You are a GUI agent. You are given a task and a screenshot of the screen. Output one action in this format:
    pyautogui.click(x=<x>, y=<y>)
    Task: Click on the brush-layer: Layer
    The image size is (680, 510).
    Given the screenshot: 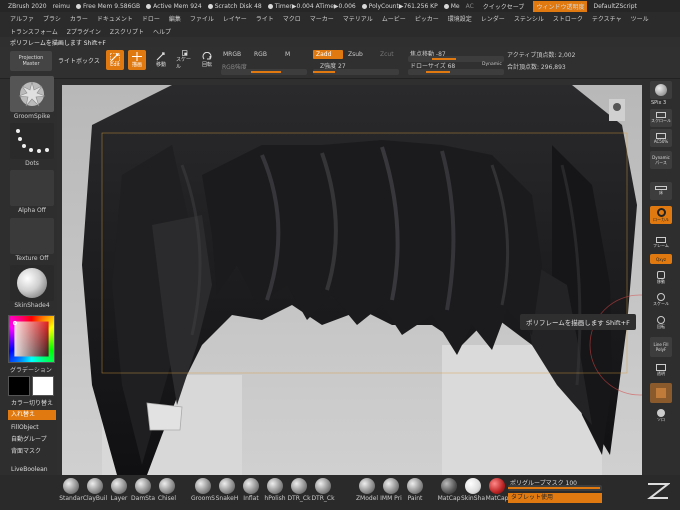 What is the action you would take?
    pyautogui.click(x=119, y=490)
    